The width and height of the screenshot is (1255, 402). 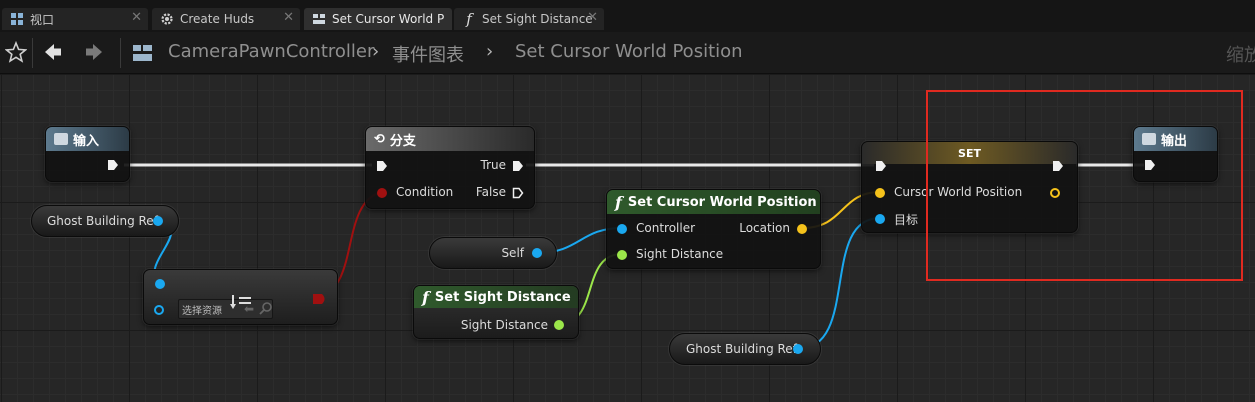 I want to click on entry-node-title: 输入, so click(x=86, y=141).